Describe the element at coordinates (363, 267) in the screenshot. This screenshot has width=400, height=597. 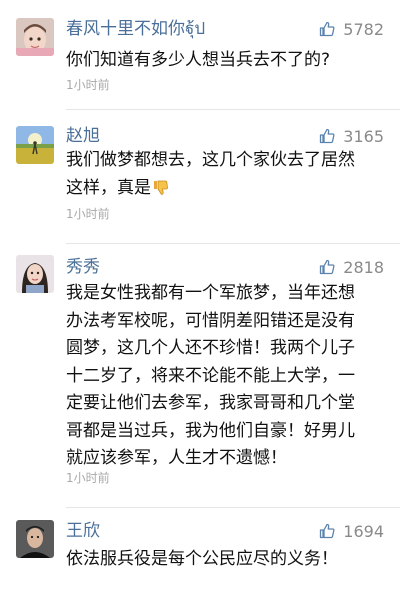
I see `like-count: 2818` at that location.